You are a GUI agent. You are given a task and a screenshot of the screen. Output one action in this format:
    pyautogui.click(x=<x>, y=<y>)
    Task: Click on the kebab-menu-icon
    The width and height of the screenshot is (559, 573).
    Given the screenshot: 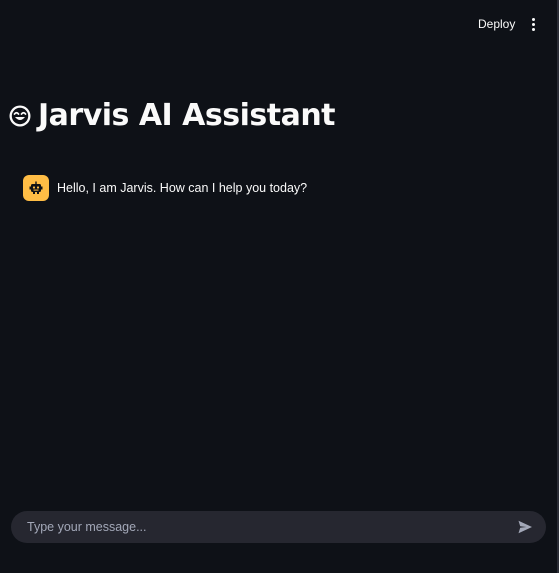 What is the action you would take?
    pyautogui.click(x=533, y=24)
    